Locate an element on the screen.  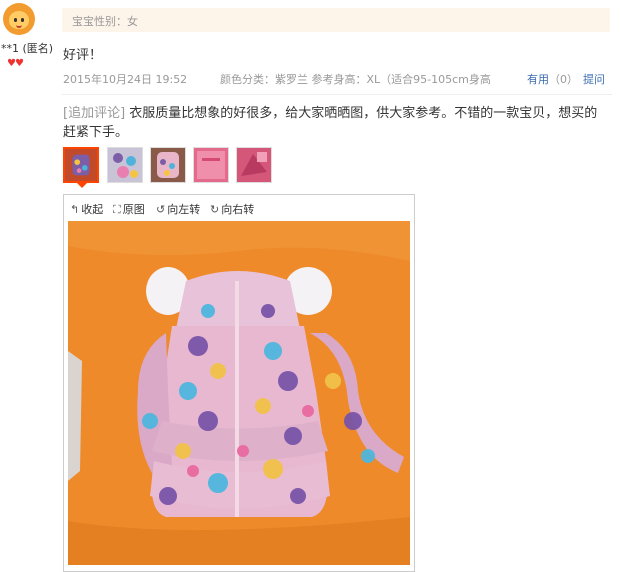
sku-info: 颜色分类：紫罗兰 参考身高：XL（适合95-105cm身高 is located at coordinates (355, 79).